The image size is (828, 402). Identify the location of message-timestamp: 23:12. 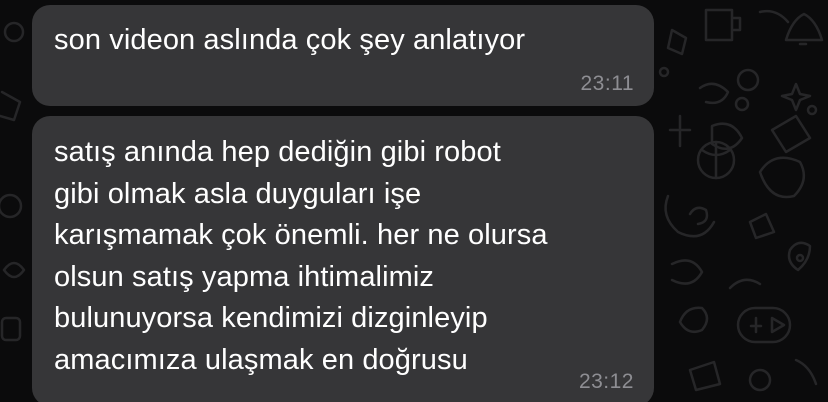
(606, 381).